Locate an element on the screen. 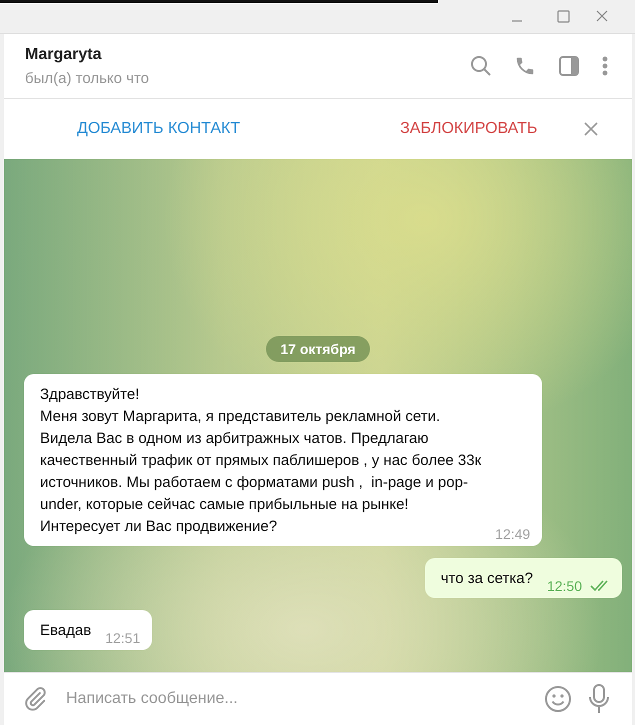 The width and height of the screenshot is (635, 725). block-button: ЗАБЛОКИРОВАТЬ is located at coordinates (469, 129).